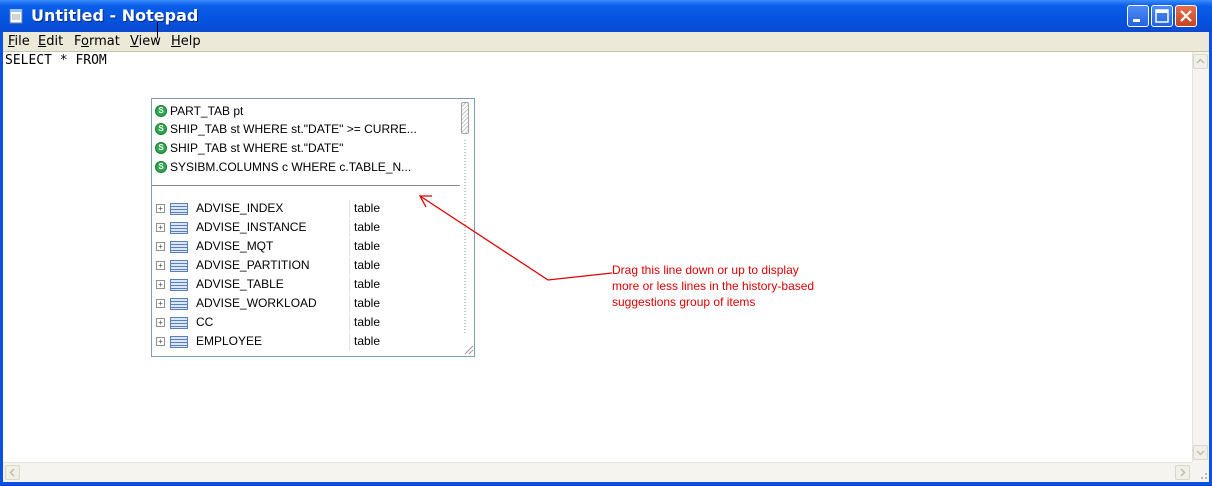 Image resolution: width=1212 pixels, height=486 pixels. I want to click on popup-scrollbar, so click(466, 220).